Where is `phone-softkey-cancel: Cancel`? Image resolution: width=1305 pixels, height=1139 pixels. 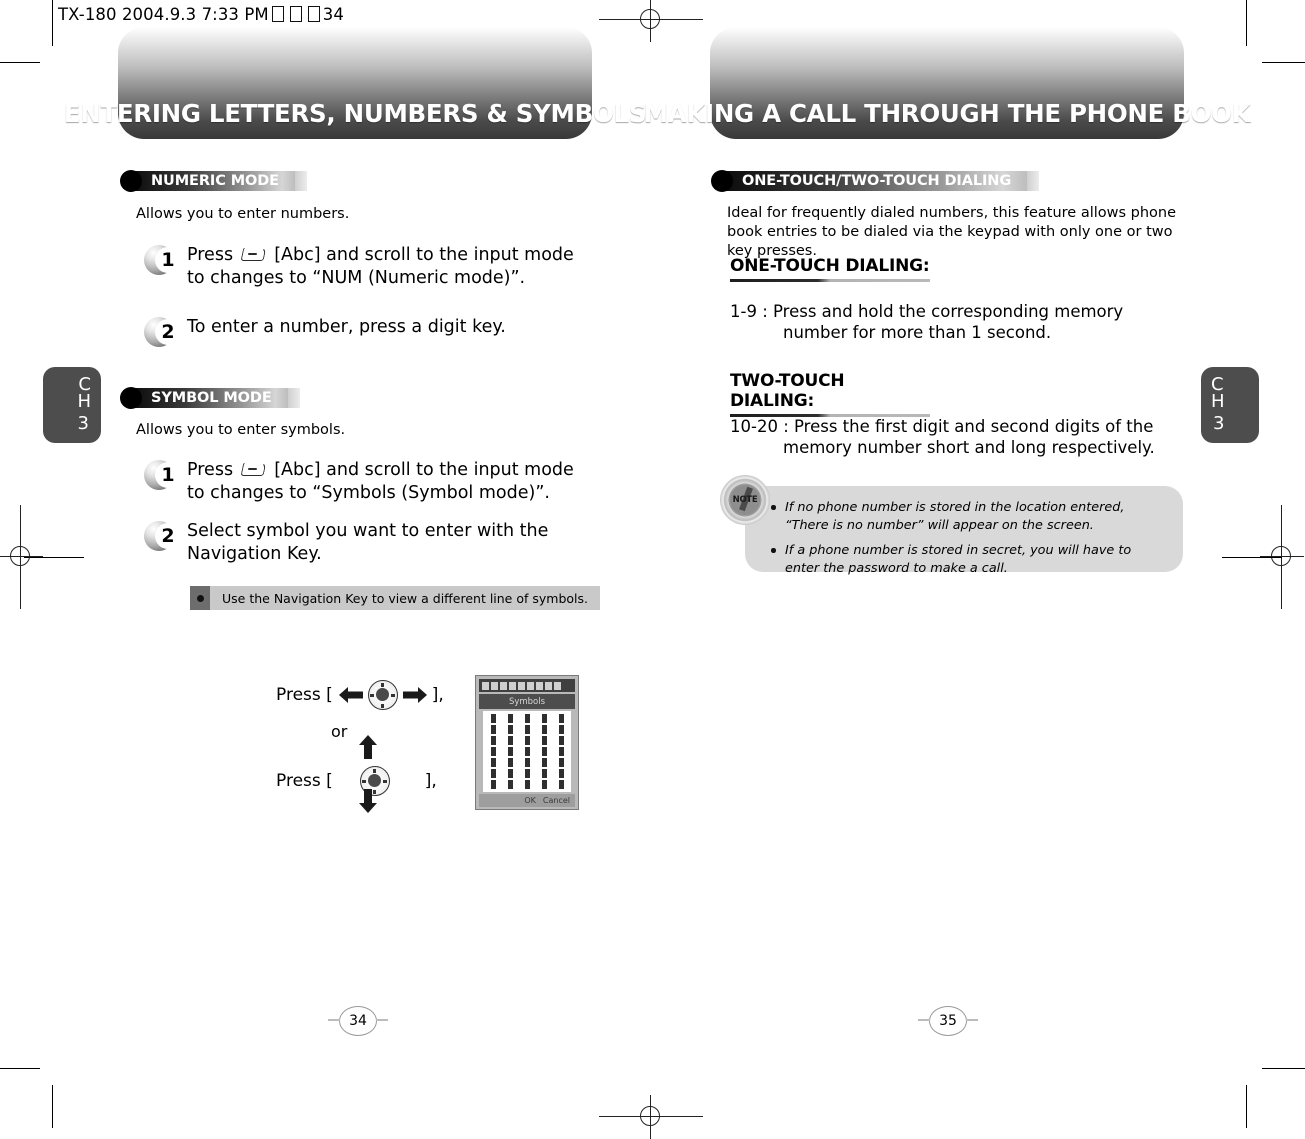 phone-softkey-cancel: Cancel is located at coordinates (556, 800).